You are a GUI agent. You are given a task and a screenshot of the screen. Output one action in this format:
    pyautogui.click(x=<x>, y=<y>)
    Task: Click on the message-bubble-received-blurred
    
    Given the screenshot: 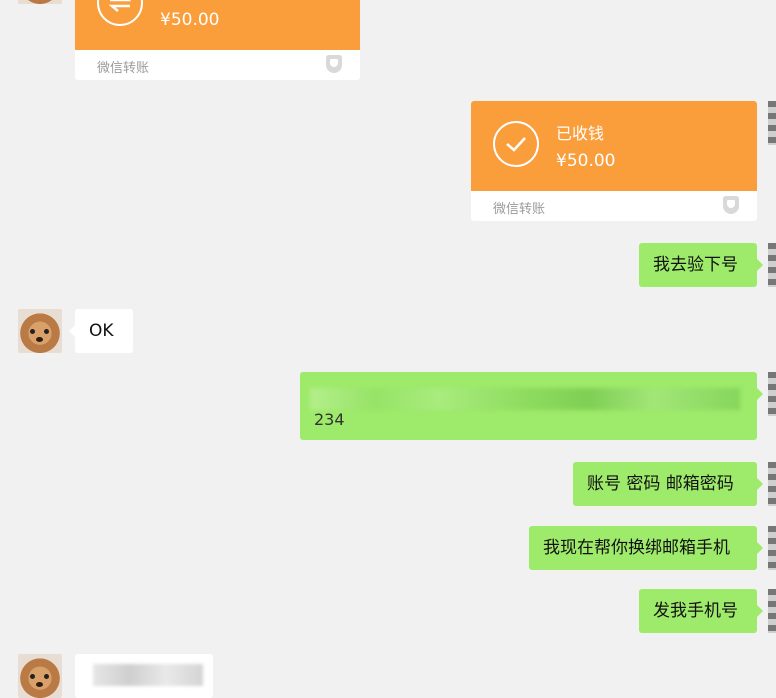 What is the action you would take?
    pyautogui.click(x=144, y=676)
    